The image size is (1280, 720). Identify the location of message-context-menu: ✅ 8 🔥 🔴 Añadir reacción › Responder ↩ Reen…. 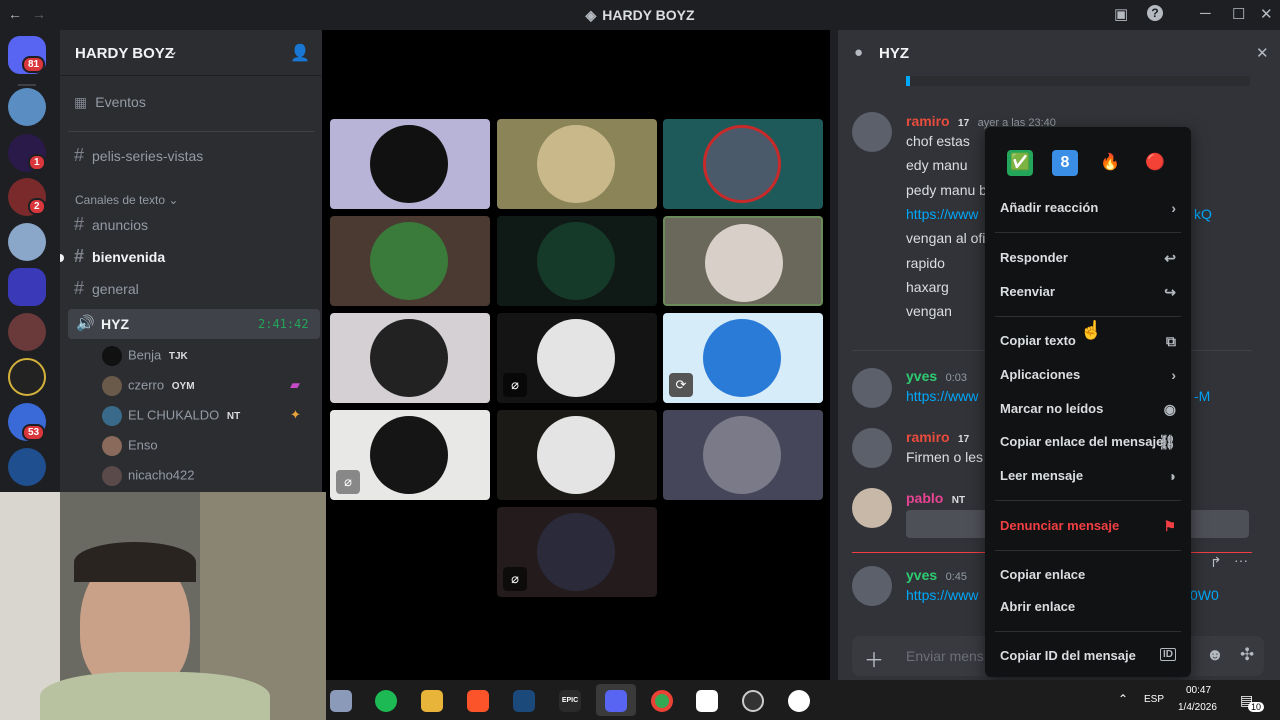
(1088, 402).